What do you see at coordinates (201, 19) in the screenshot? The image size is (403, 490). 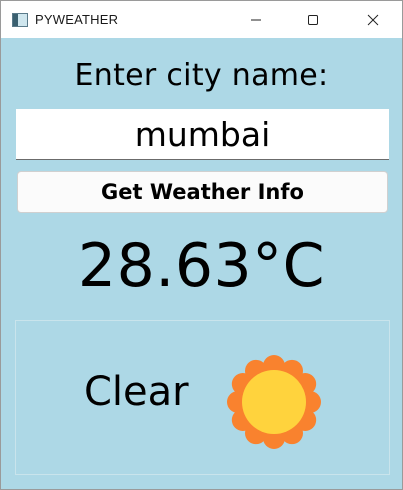 I see `title-bar: PYWEATHER` at bounding box center [201, 19].